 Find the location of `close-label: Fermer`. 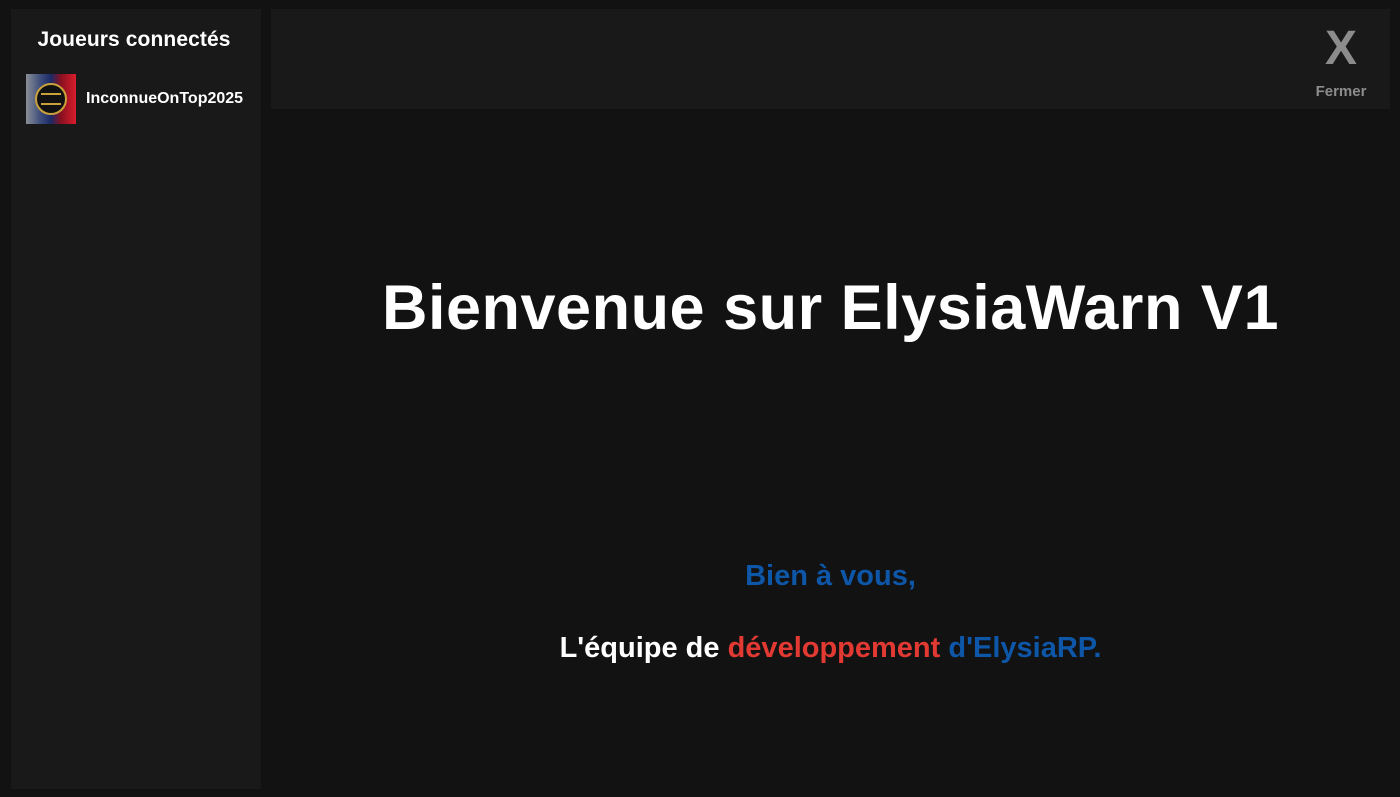

close-label: Fermer is located at coordinates (1341, 91).